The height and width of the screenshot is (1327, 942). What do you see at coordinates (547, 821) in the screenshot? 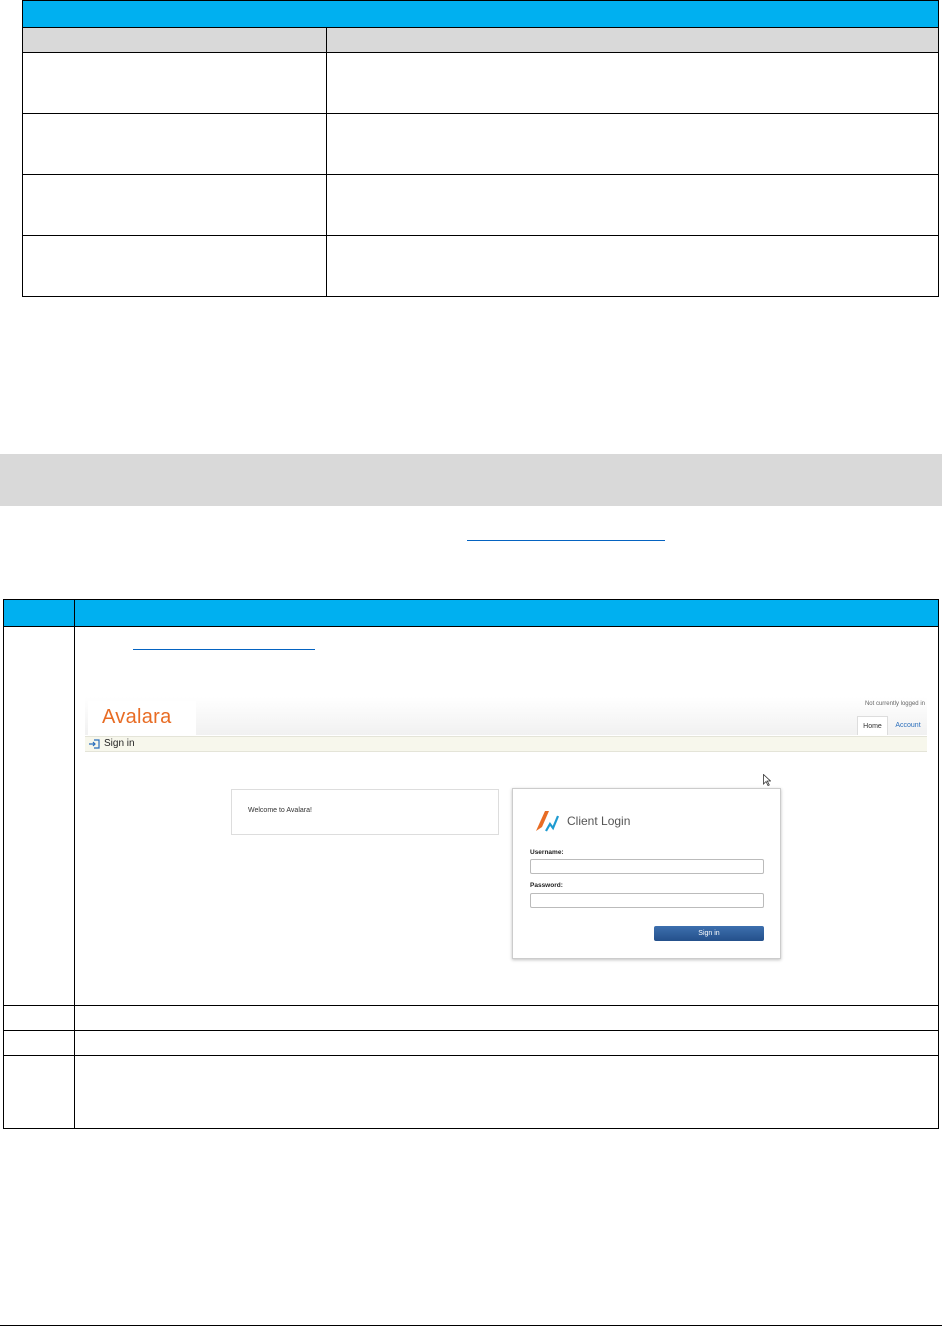
I see `avalara-mark-icon` at bounding box center [547, 821].